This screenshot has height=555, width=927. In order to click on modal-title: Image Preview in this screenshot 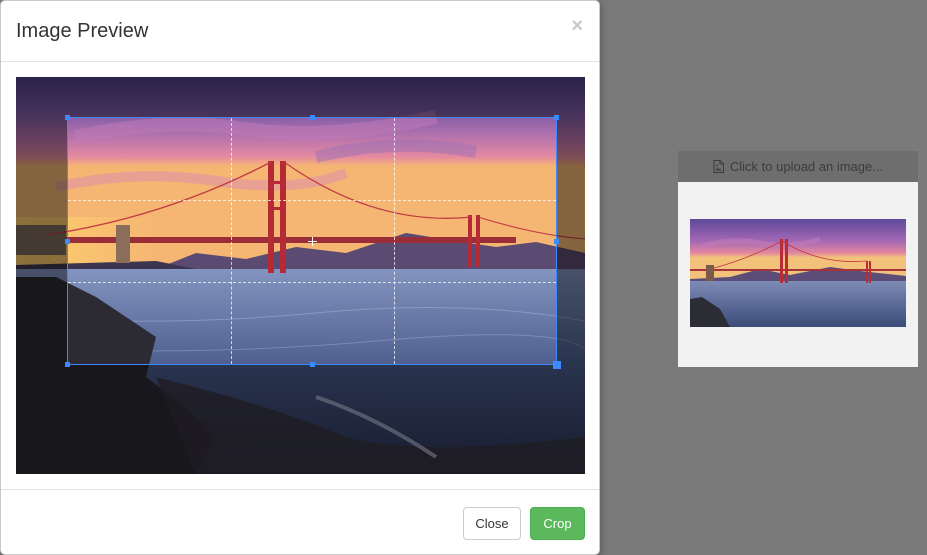, I will do `click(82, 31)`.